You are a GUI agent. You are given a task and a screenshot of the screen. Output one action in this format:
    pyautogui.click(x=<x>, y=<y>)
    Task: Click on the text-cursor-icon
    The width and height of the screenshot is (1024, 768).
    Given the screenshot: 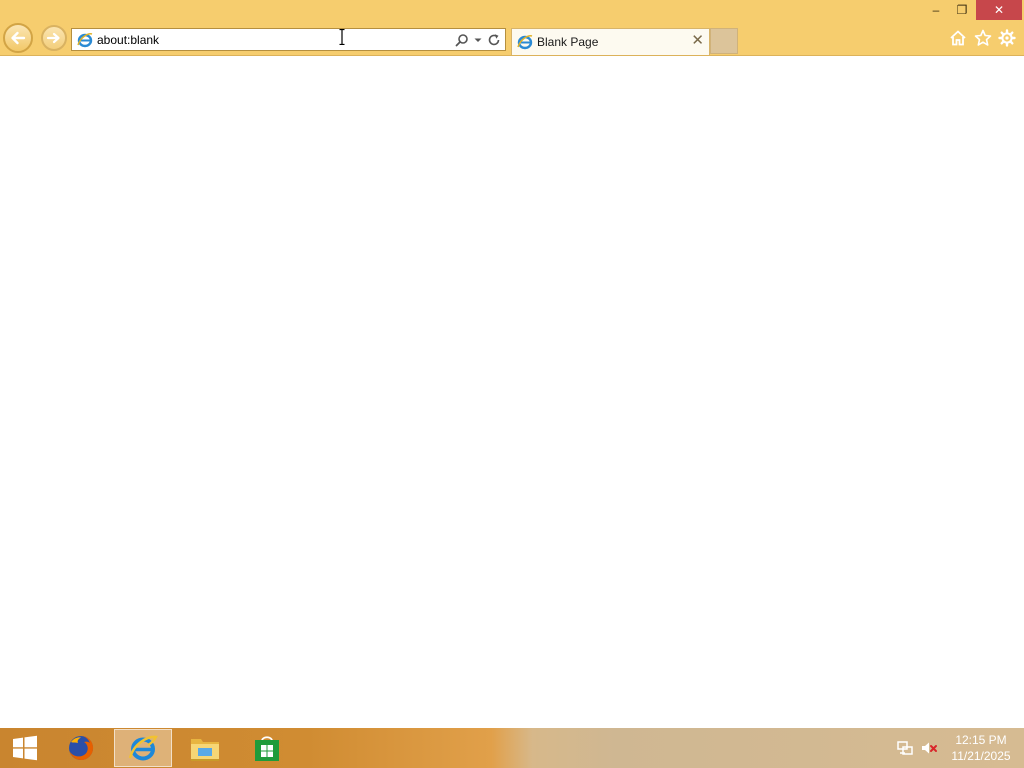 What is the action you would take?
    pyautogui.click(x=342, y=37)
    